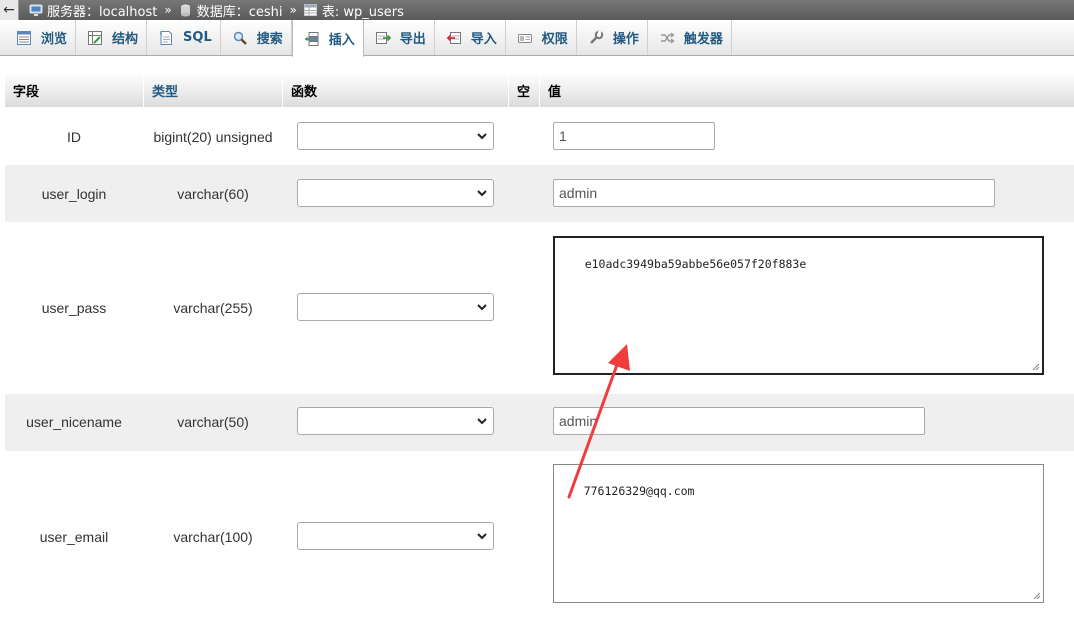 The image size is (1074, 618). Describe the element at coordinates (362, 12) in the screenshot. I see `breadcrumb-table-label: 表: wp_users` at that location.